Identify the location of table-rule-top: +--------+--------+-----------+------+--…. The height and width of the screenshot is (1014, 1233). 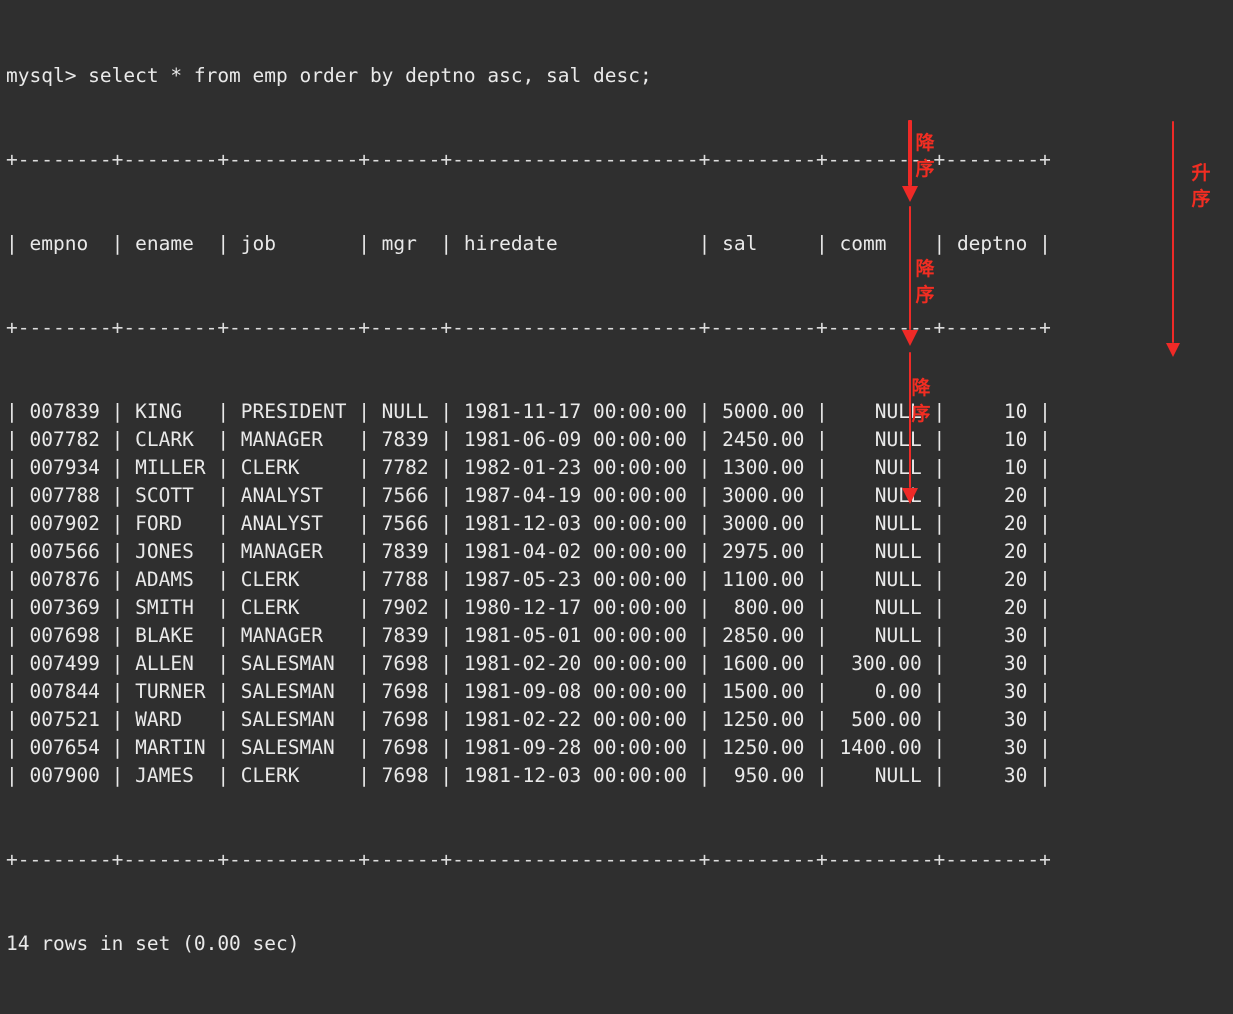
(528, 159).